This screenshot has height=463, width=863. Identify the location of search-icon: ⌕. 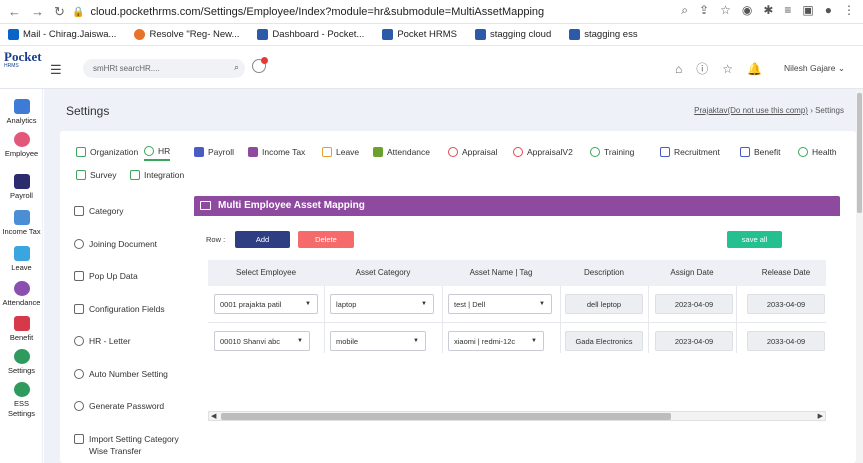
(236, 67).